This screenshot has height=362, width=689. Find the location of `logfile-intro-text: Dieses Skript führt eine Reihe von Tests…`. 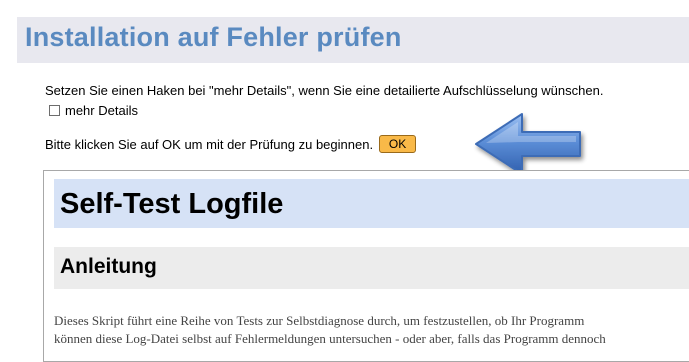

logfile-intro-text: Dieses Skript führt eine Reihe von Tests… is located at coordinates (371, 330).